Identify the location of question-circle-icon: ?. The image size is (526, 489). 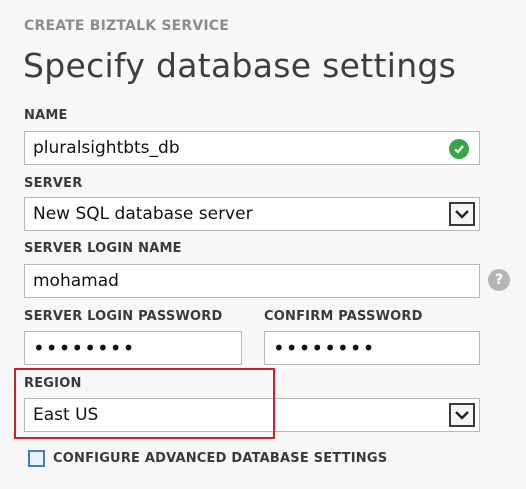
(499, 280).